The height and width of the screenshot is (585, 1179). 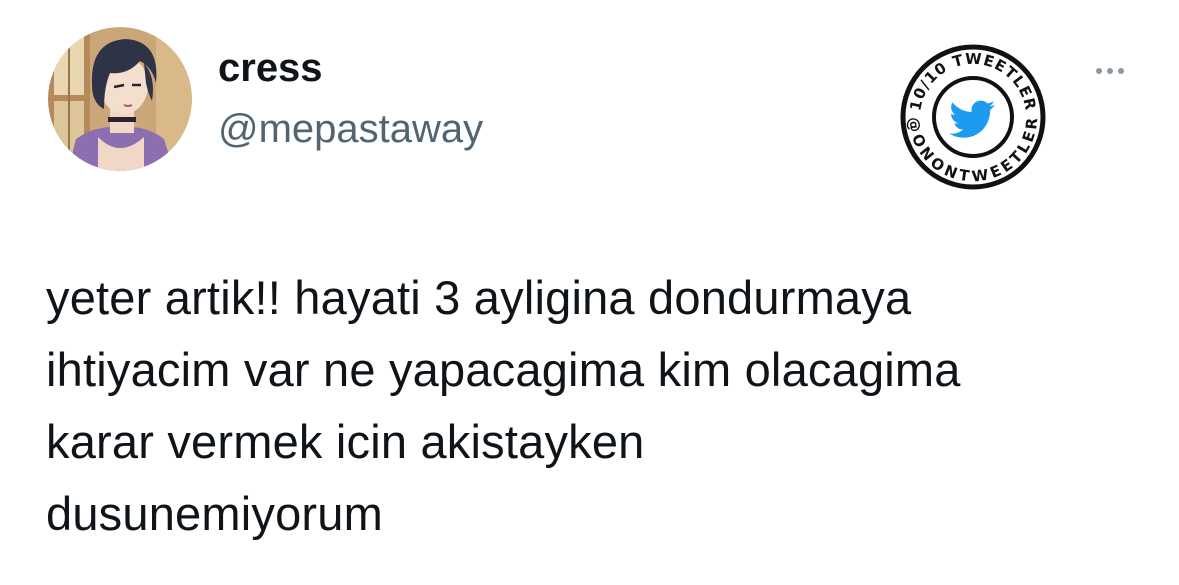 I want to click on more-horizontal-icon, so click(x=1099, y=71).